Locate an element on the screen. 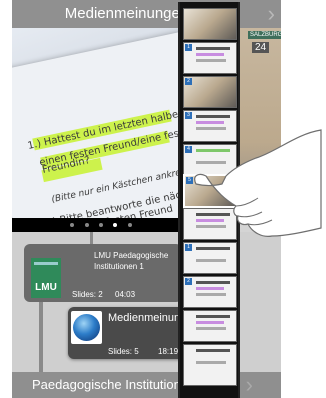 The width and height of the screenshot is (326, 398). page-title: Medienmeinungen is located at coordinates (146, 14).